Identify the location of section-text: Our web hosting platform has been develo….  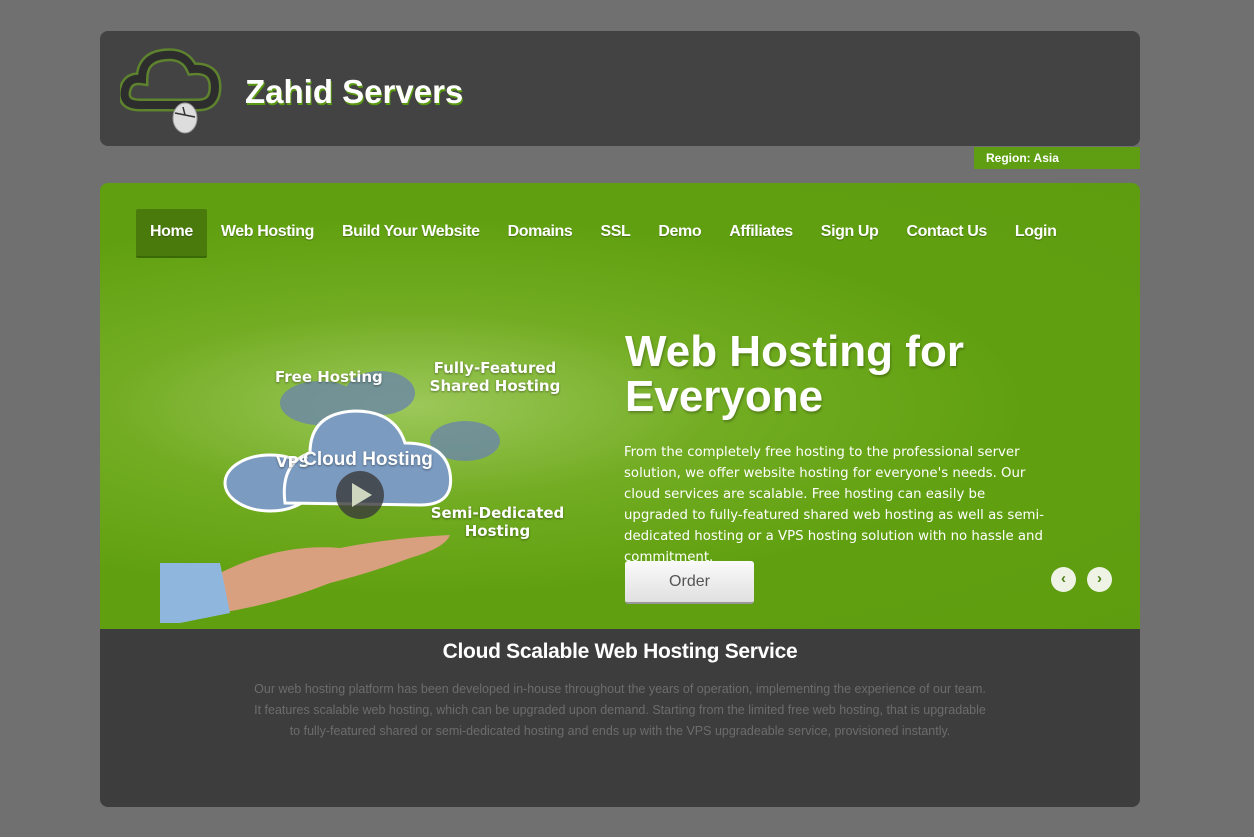
(620, 710).